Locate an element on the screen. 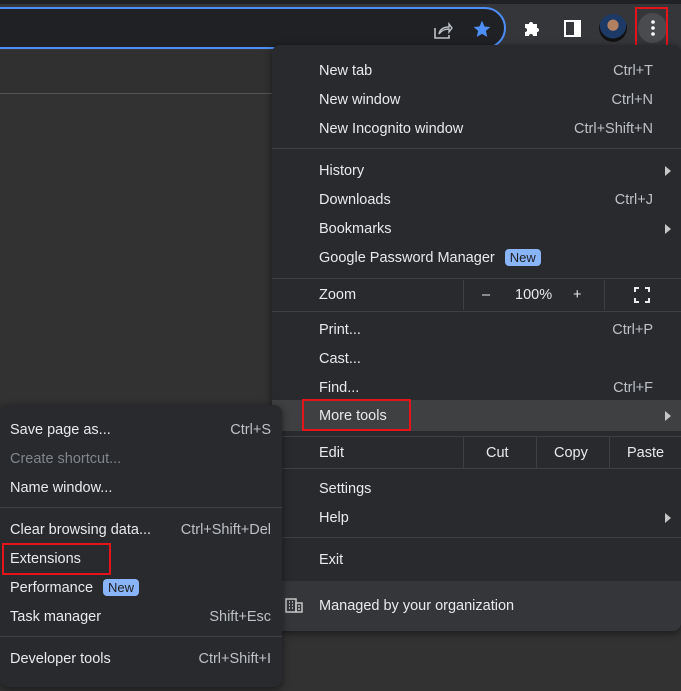 This screenshot has width=681, height=691. menu-item-save-page: Save page as... Ctrl+S is located at coordinates (141, 429).